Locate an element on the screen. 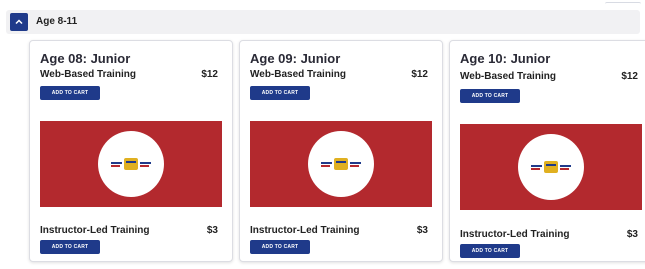 This screenshot has height=269, width=645. card-title: Age 10: Junior is located at coordinates (505, 58).